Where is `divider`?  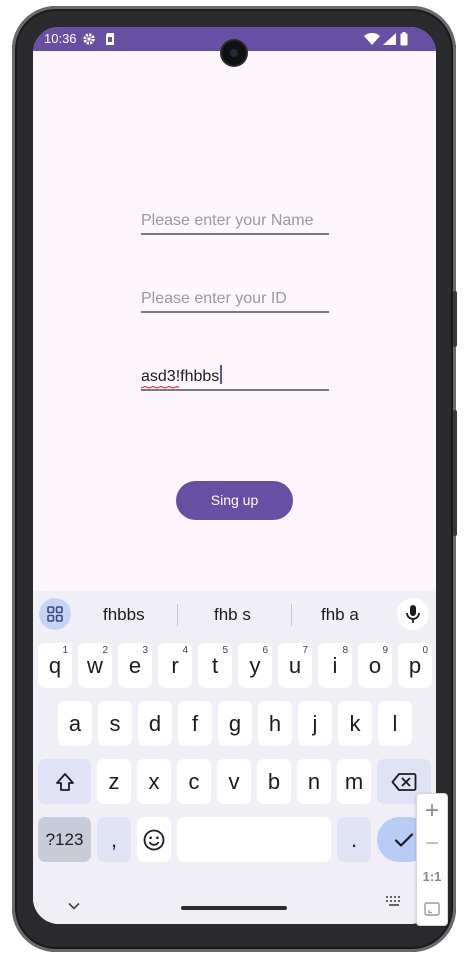 divider is located at coordinates (291, 615).